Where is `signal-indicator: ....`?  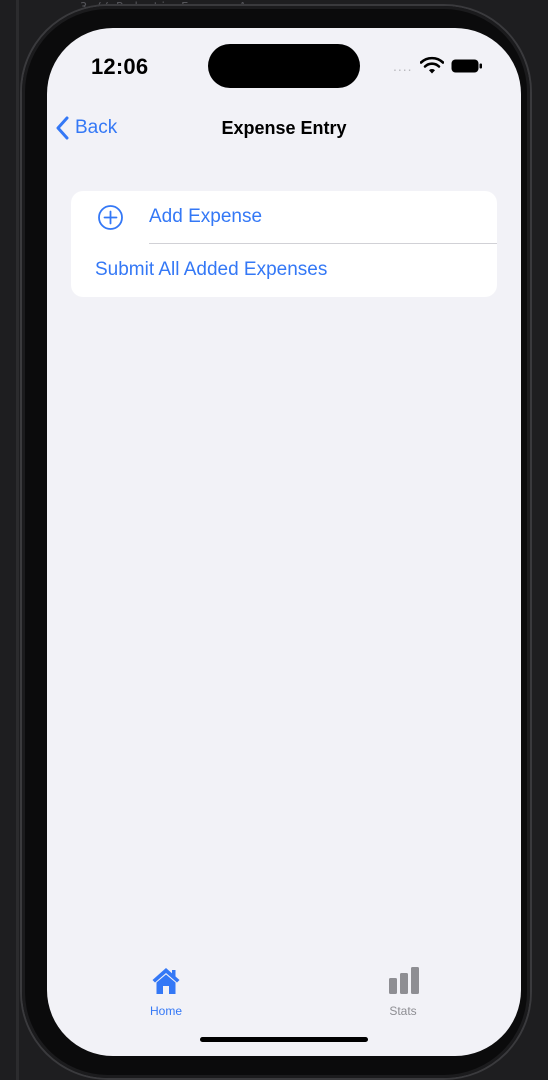 signal-indicator: .... is located at coordinates (403, 66).